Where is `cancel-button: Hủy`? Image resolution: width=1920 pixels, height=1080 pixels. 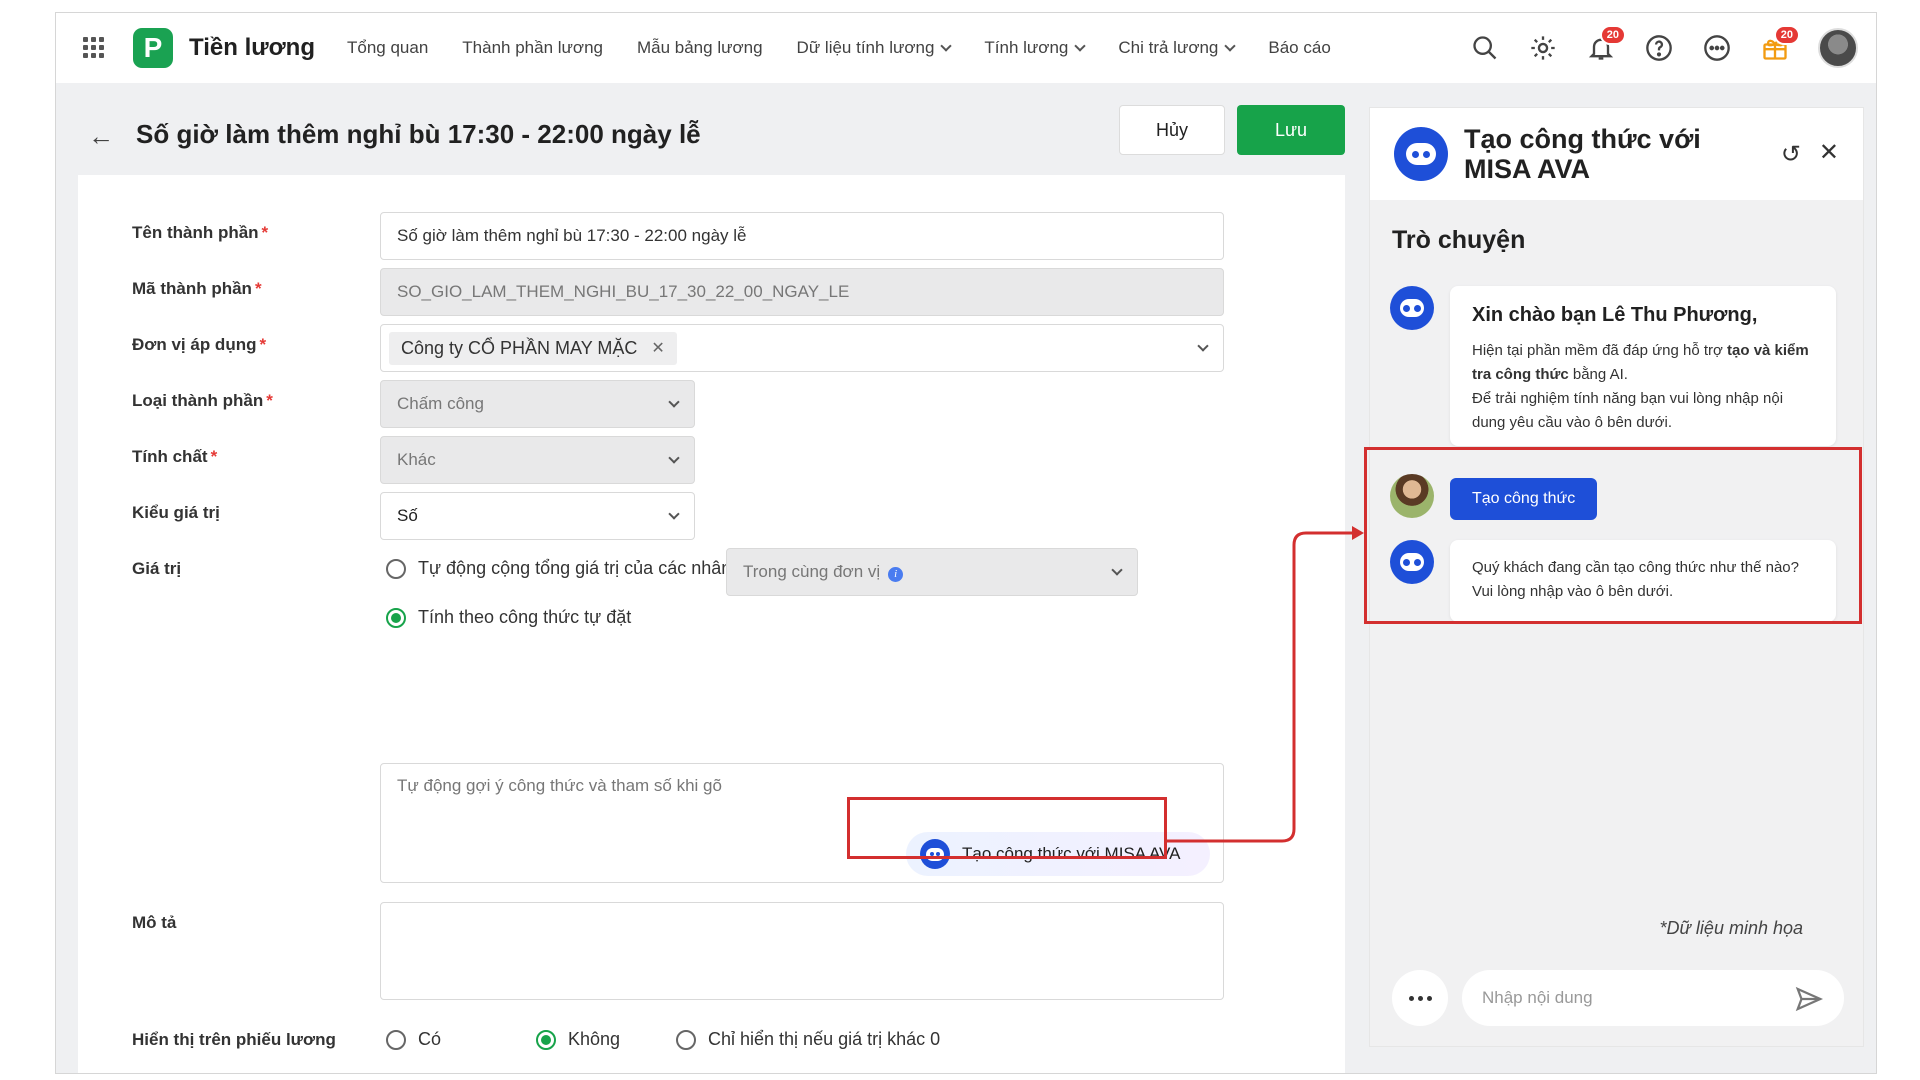 cancel-button: Hủy is located at coordinates (1172, 130).